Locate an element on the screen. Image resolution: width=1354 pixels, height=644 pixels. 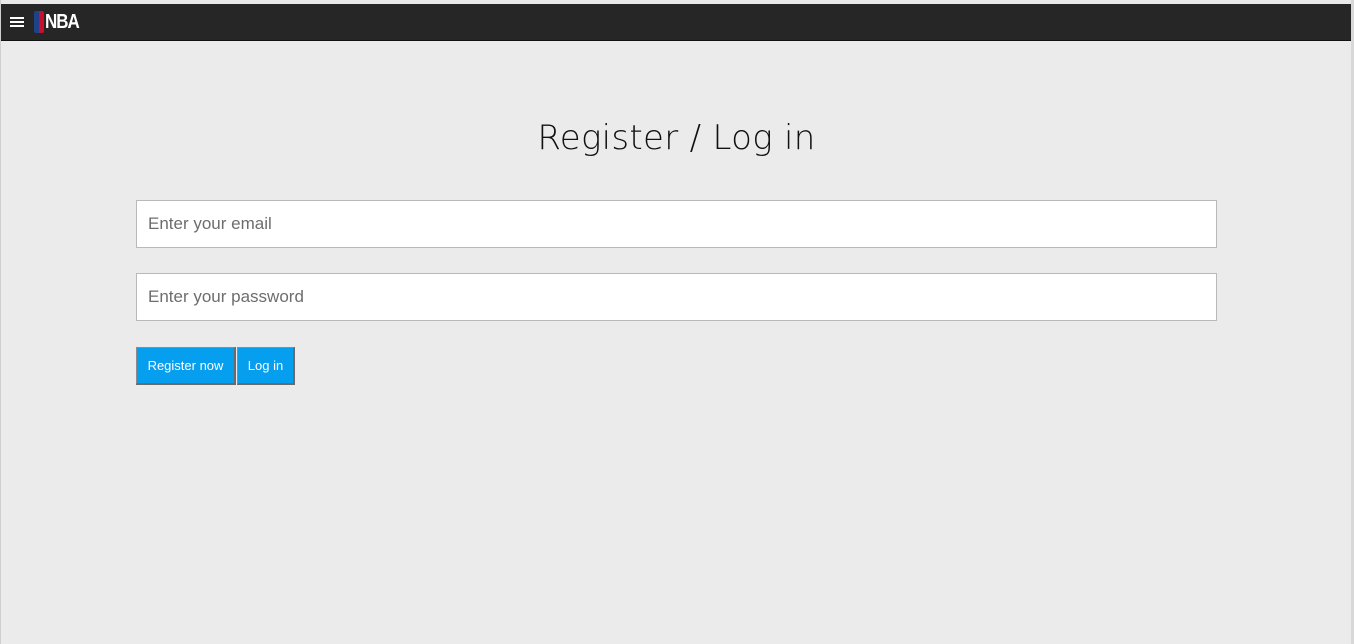
register-now-button: Register now is located at coordinates (186, 366).